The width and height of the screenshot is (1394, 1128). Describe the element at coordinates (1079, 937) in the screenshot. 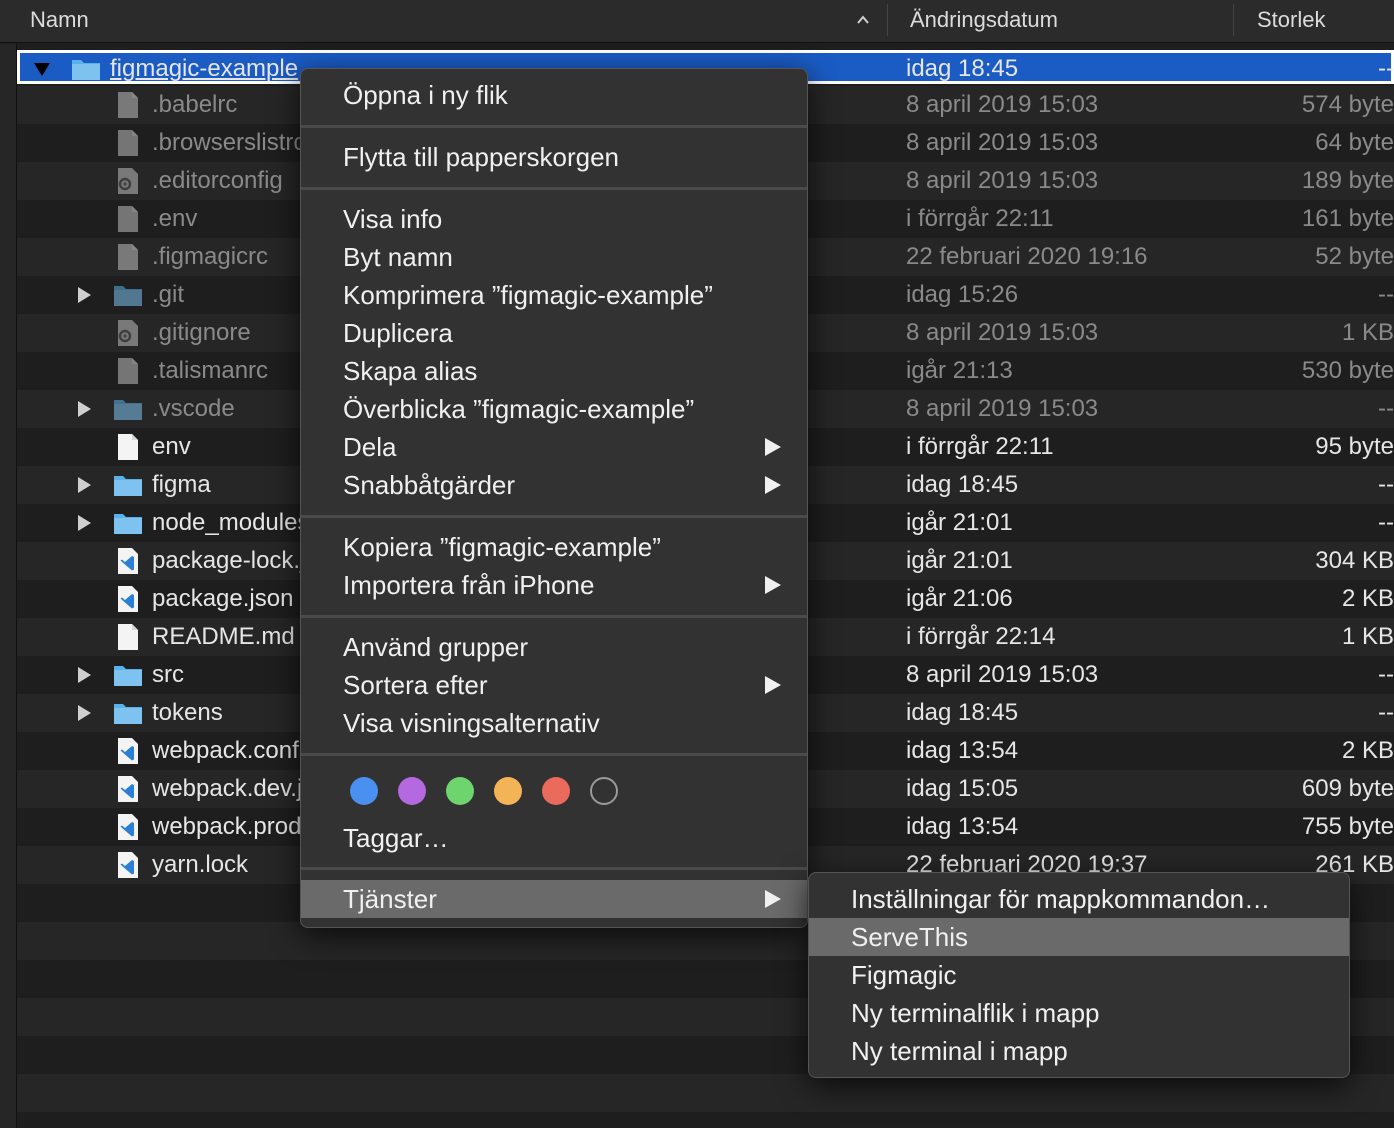

I see `menu-item-serve-this: ServeThis` at that location.